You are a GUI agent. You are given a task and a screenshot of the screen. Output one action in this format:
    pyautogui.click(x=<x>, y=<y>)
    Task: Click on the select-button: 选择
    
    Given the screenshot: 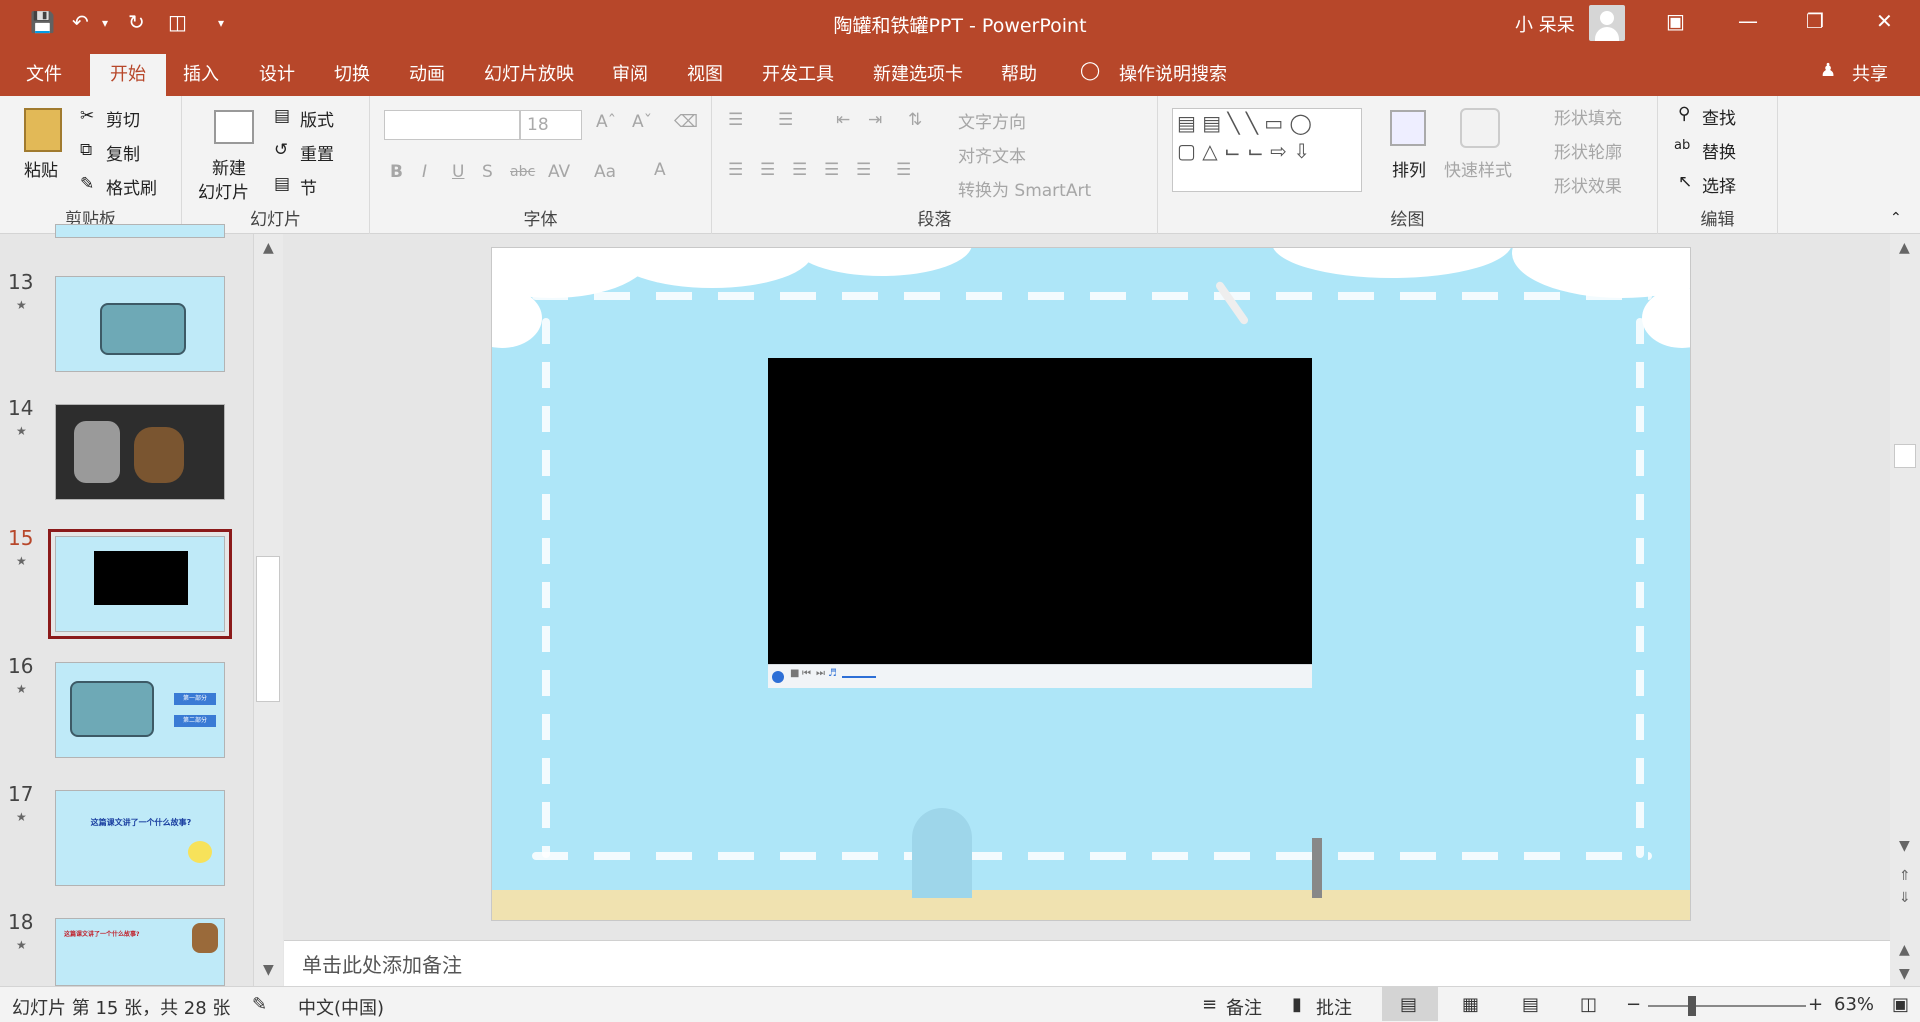 What is the action you would take?
    pyautogui.click(x=1719, y=184)
    